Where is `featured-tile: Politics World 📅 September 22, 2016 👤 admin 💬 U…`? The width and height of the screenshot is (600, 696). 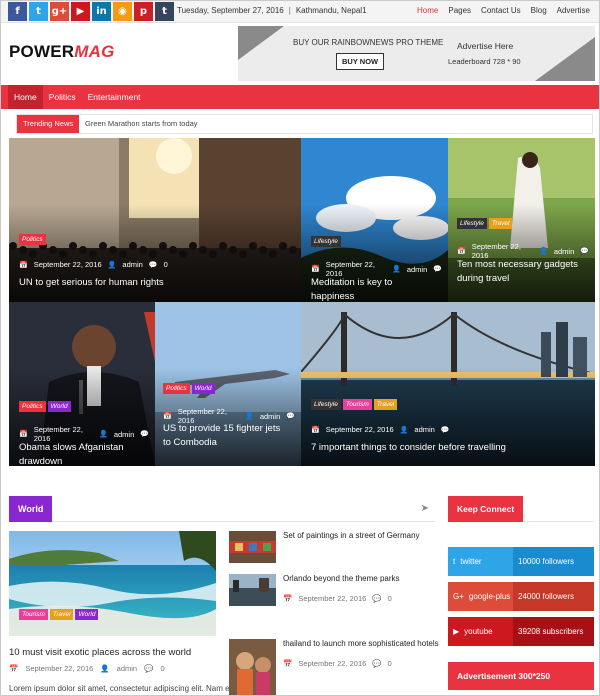 featured-tile: Politics World 📅 September 22, 2016 👤 admin 💬 U… is located at coordinates (228, 384).